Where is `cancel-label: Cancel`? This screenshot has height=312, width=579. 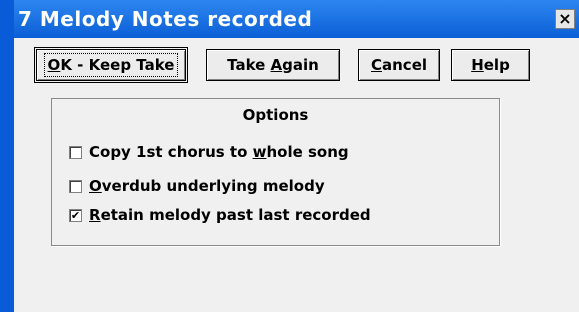 cancel-label: Cancel is located at coordinates (399, 65).